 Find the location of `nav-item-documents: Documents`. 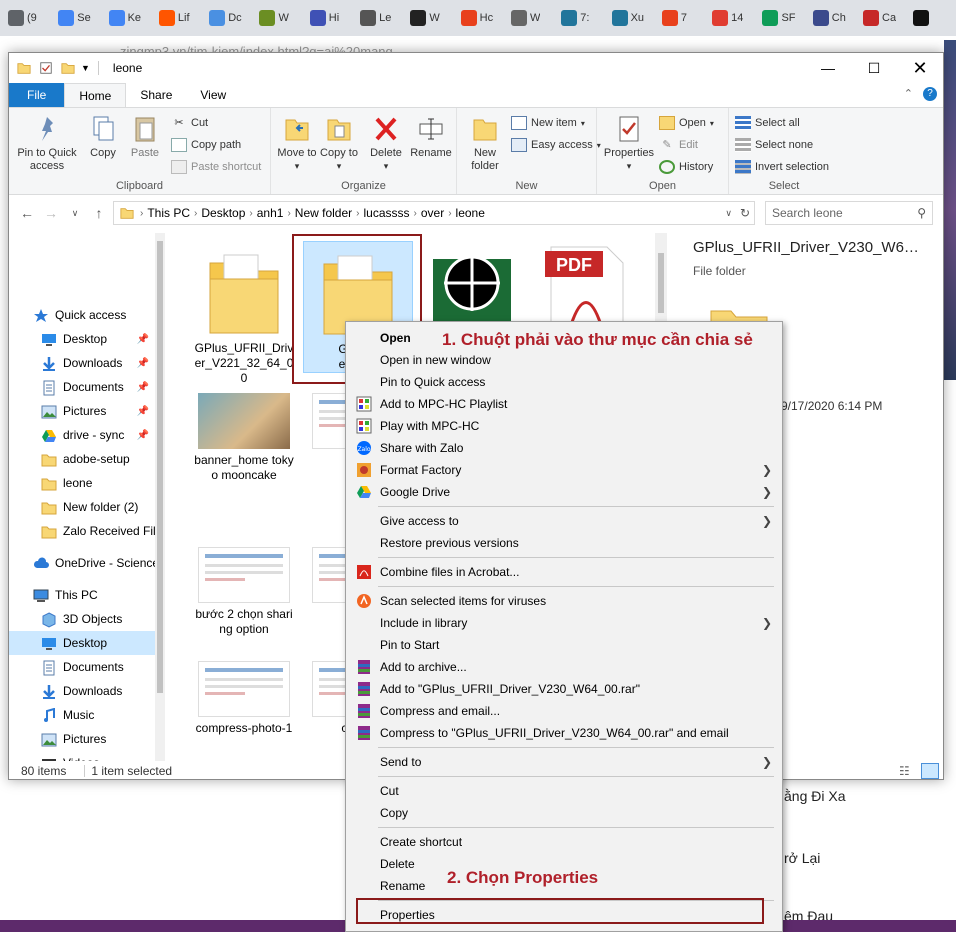

nav-item-documents: Documents is located at coordinates (82, 667).